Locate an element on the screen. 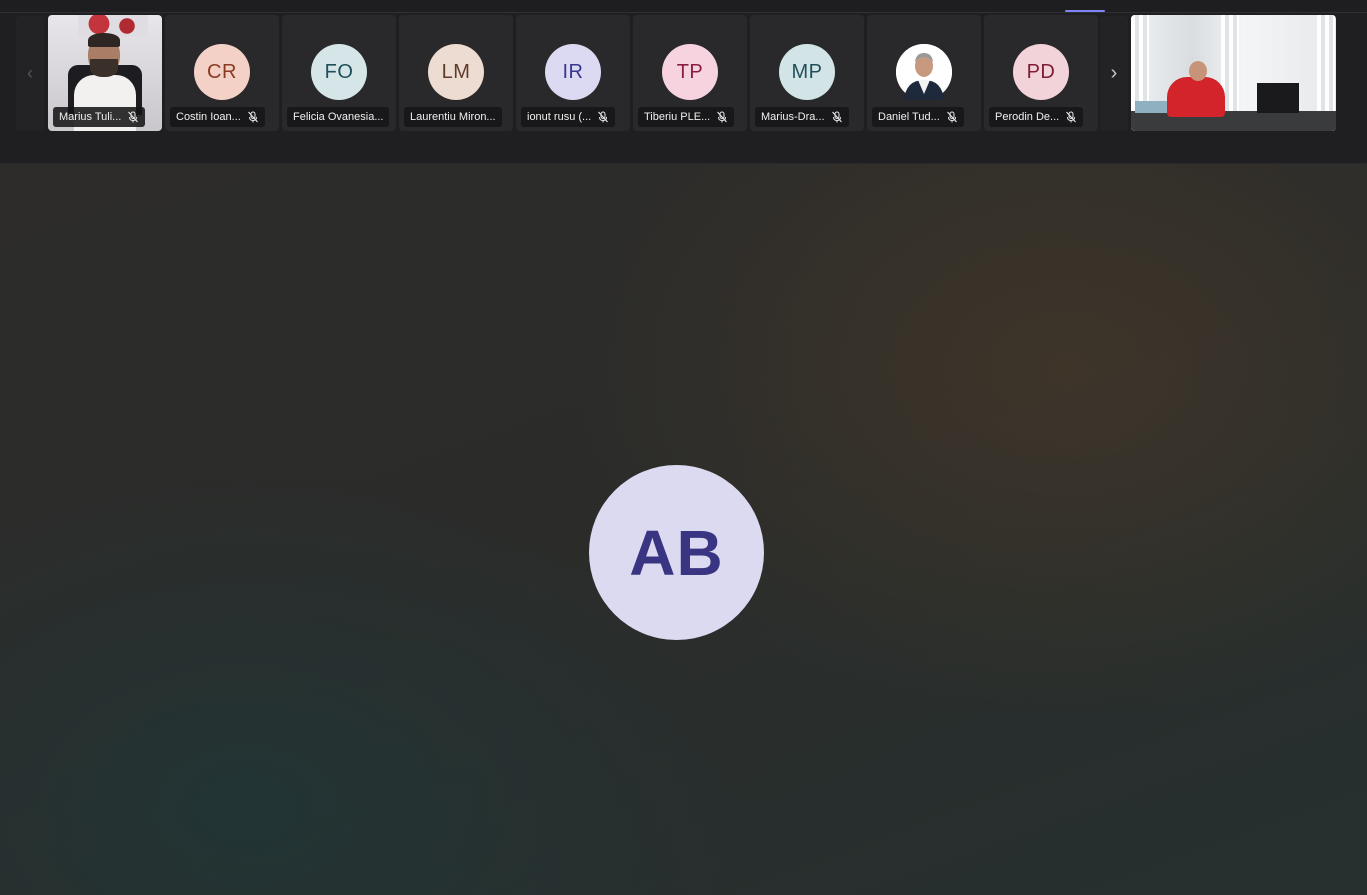 This screenshot has width=1367, height=895. person-head is located at coordinates (1198, 71).